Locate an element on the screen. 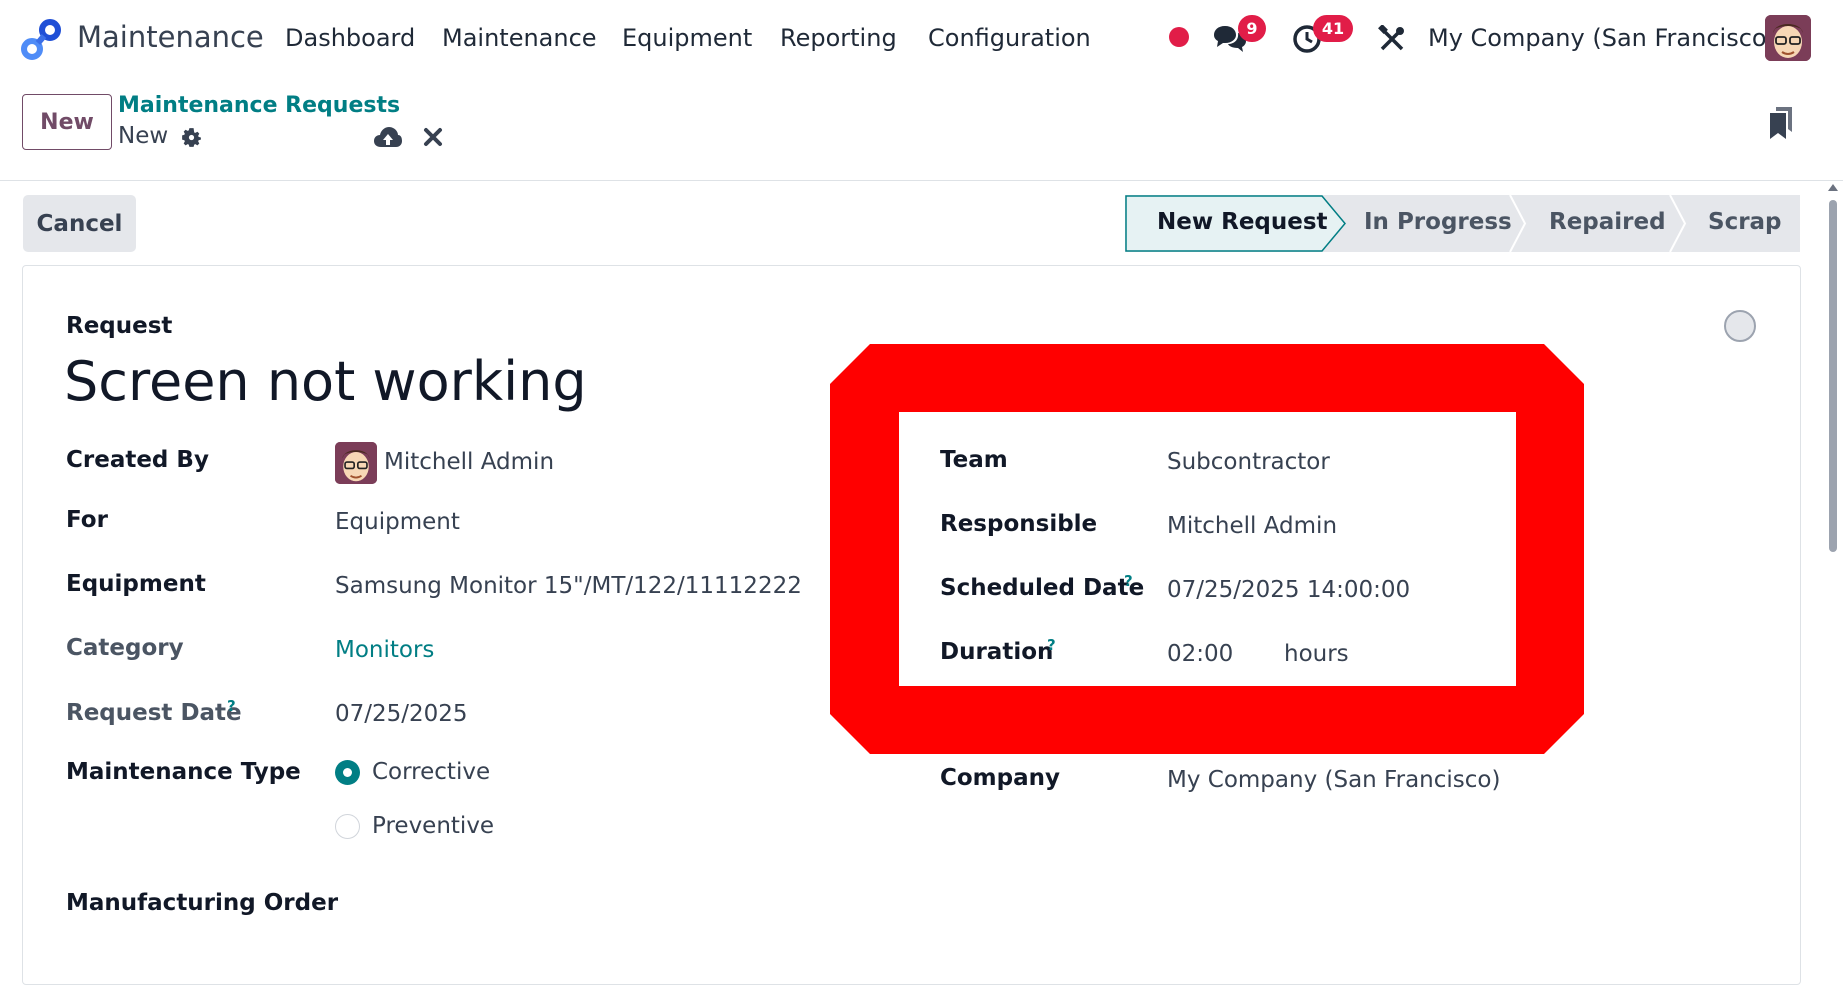 The image size is (1843, 985). duration-label: Duration is located at coordinates (997, 652).